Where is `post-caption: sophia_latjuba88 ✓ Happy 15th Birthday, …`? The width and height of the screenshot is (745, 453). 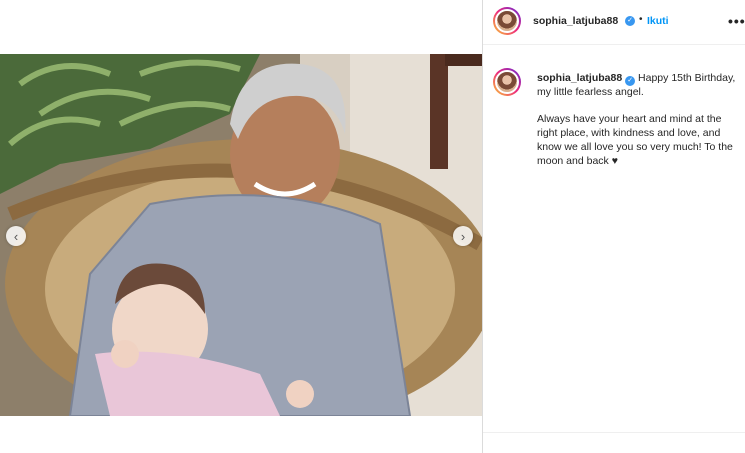 post-caption: sophia_latjuba88 ✓ Happy 15th Birthday, … is located at coordinates (637, 126).